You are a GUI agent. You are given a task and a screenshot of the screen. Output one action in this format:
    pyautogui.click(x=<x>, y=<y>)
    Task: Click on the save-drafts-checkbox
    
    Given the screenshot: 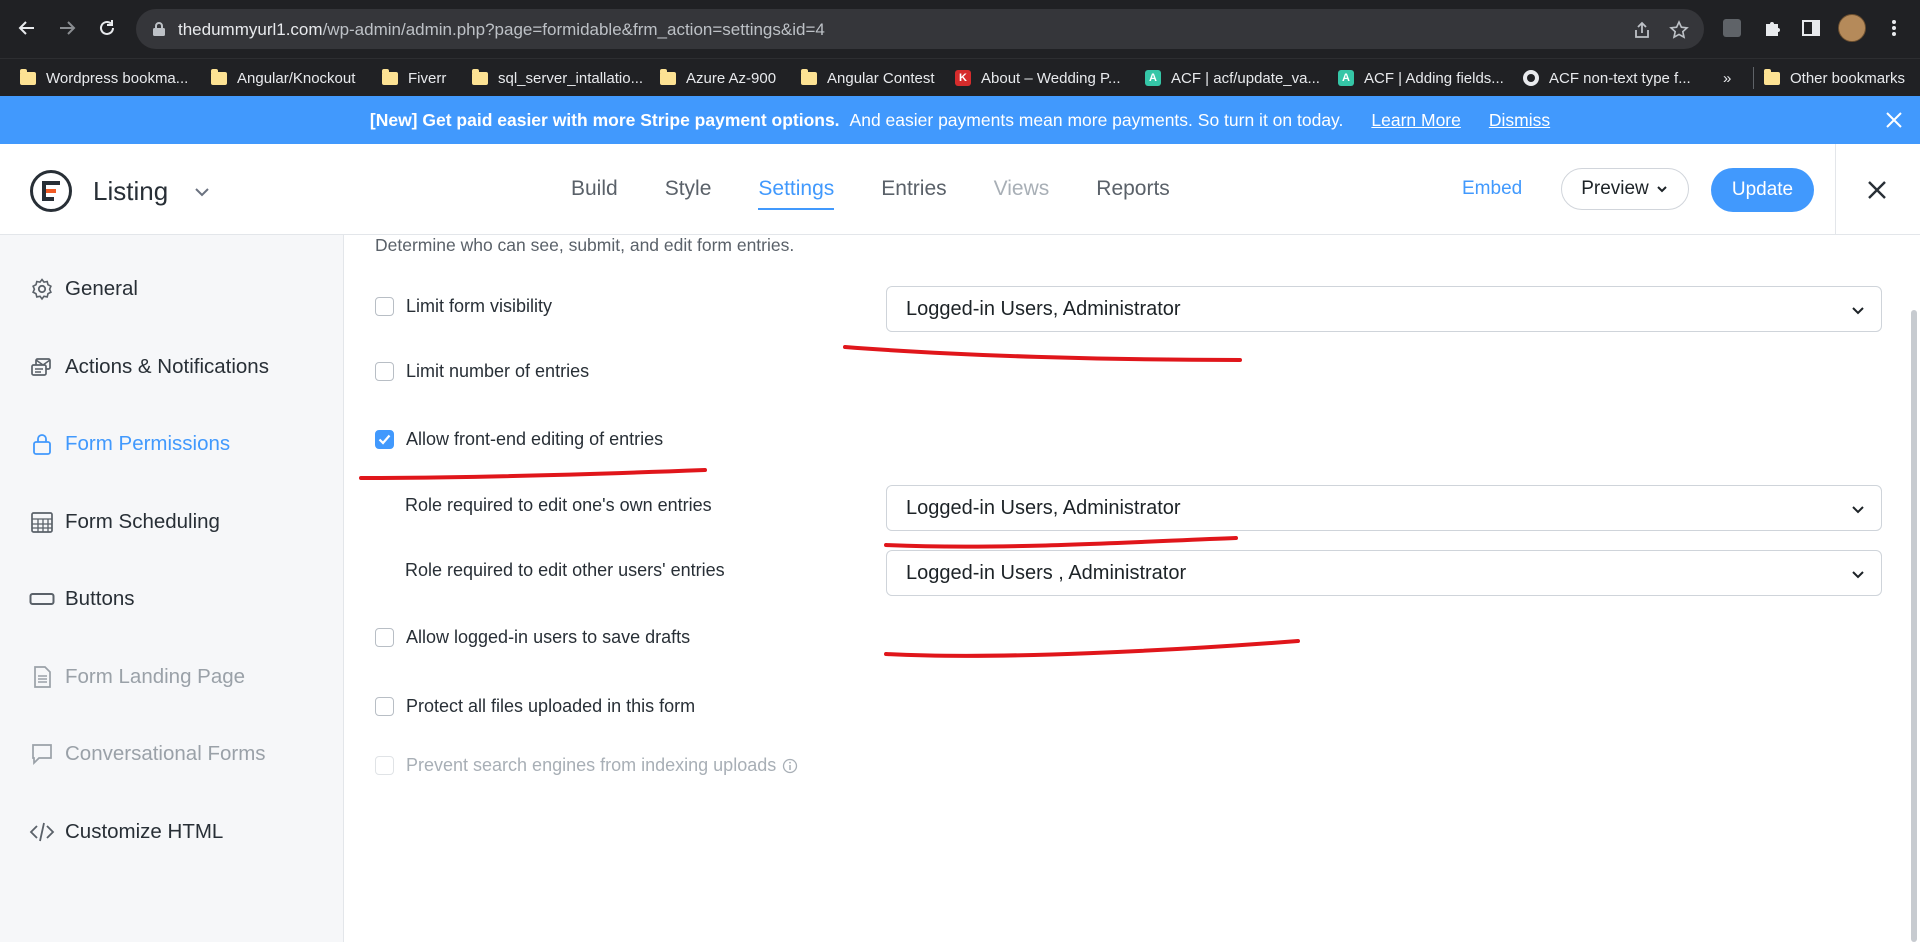 What is the action you would take?
    pyautogui.click(x=384, y=637)
    